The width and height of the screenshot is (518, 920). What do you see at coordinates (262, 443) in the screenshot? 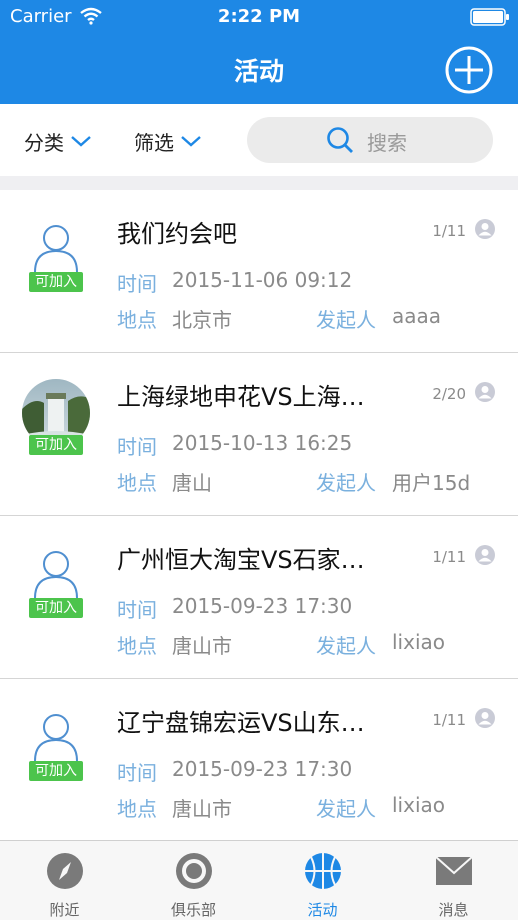
I see `time-value: 2015-10-13 16:25` at bounding box center [262, 443].